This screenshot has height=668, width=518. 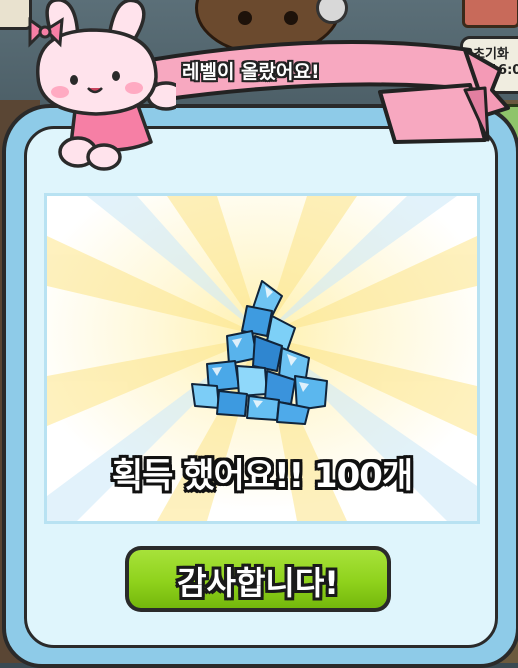 What do you see at coordinates (490, 14) in the screenshot?
I see `award-ribbon-icon` at bounding box center [490, 14].